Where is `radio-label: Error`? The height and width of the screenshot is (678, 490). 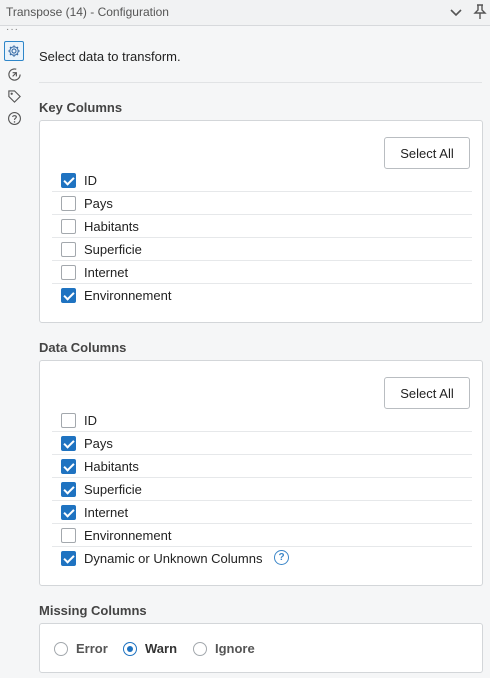 radio-label: Error is located at coordinates (92, 648).